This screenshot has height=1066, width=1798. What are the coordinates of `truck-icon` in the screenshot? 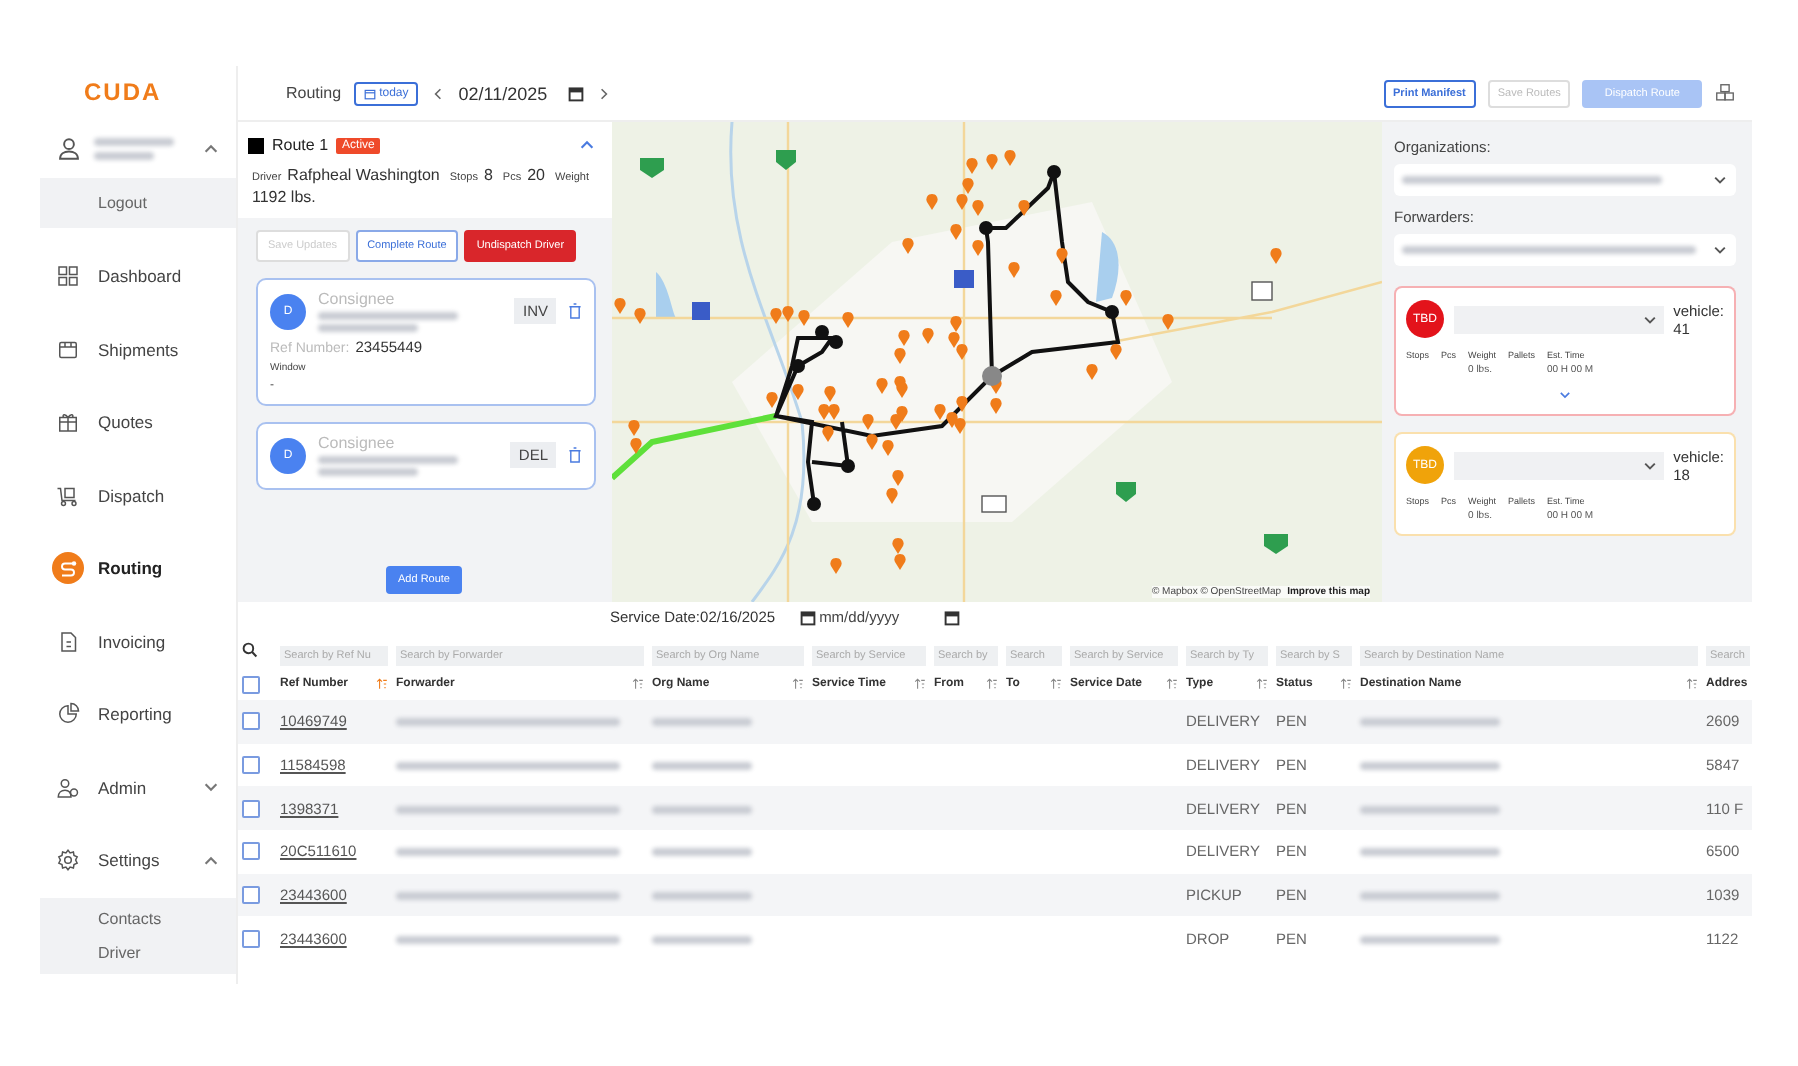 It's located at (68, 495).